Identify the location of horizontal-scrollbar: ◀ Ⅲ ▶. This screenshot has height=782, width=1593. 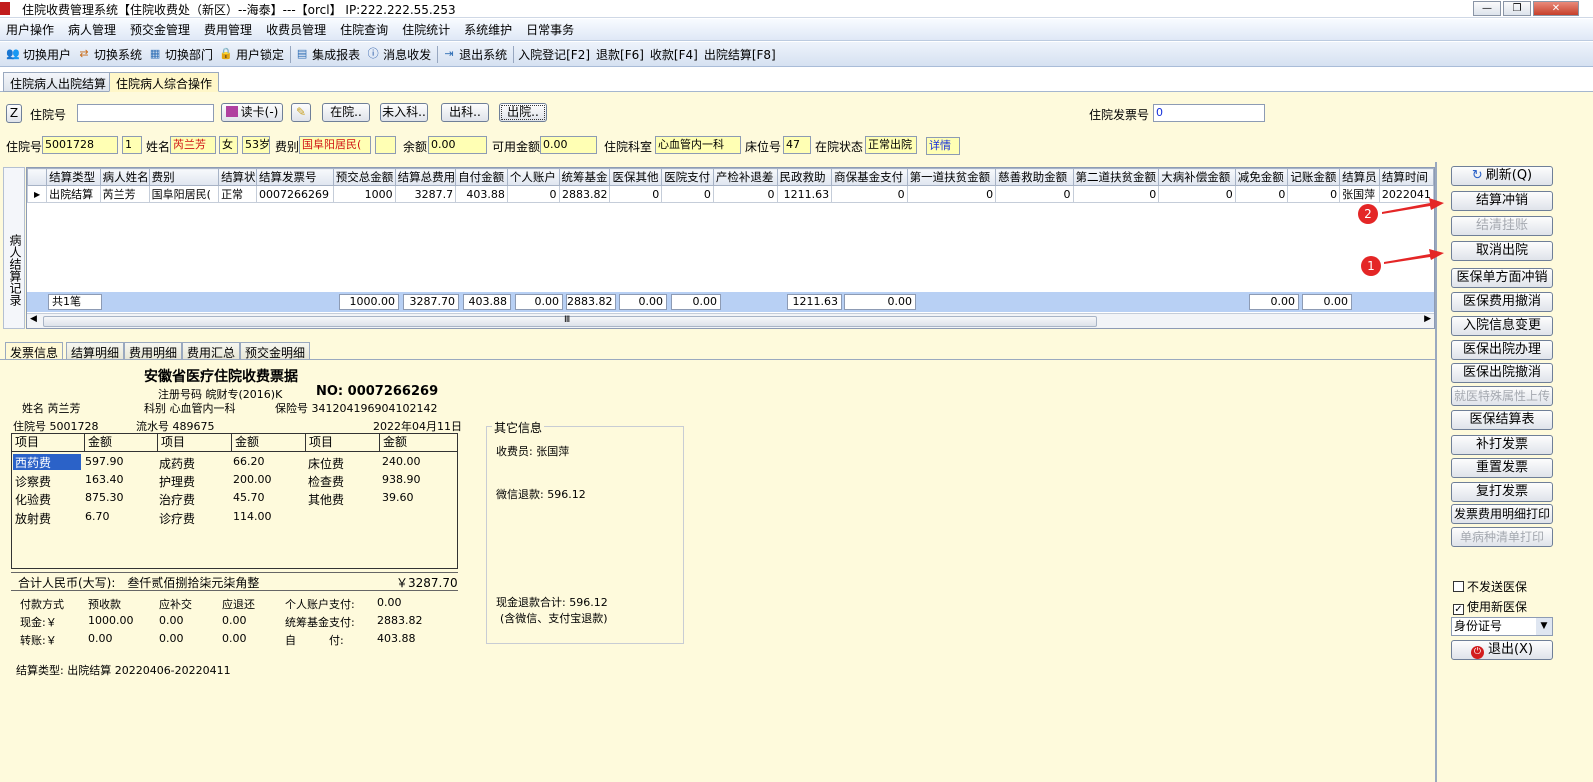
(730, 320).